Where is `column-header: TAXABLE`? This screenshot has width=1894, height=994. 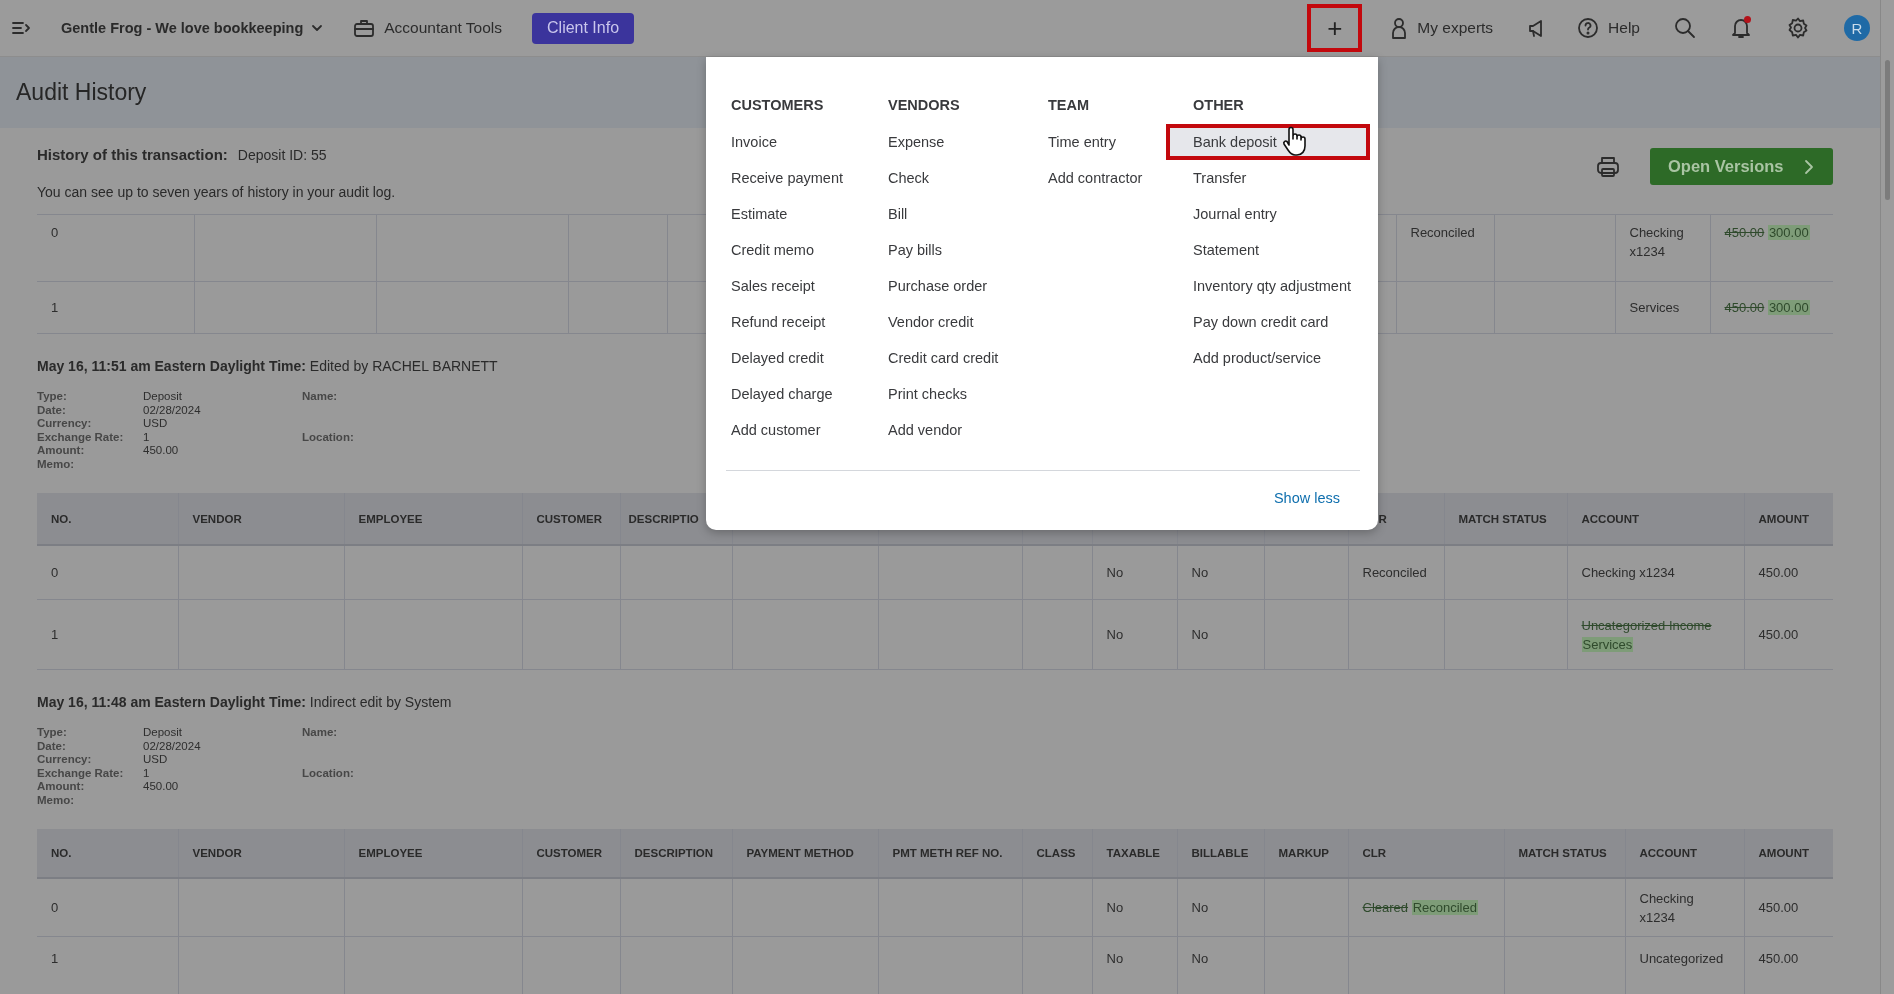 column-header: TAXABLE is located at coordinates (1134, 853).